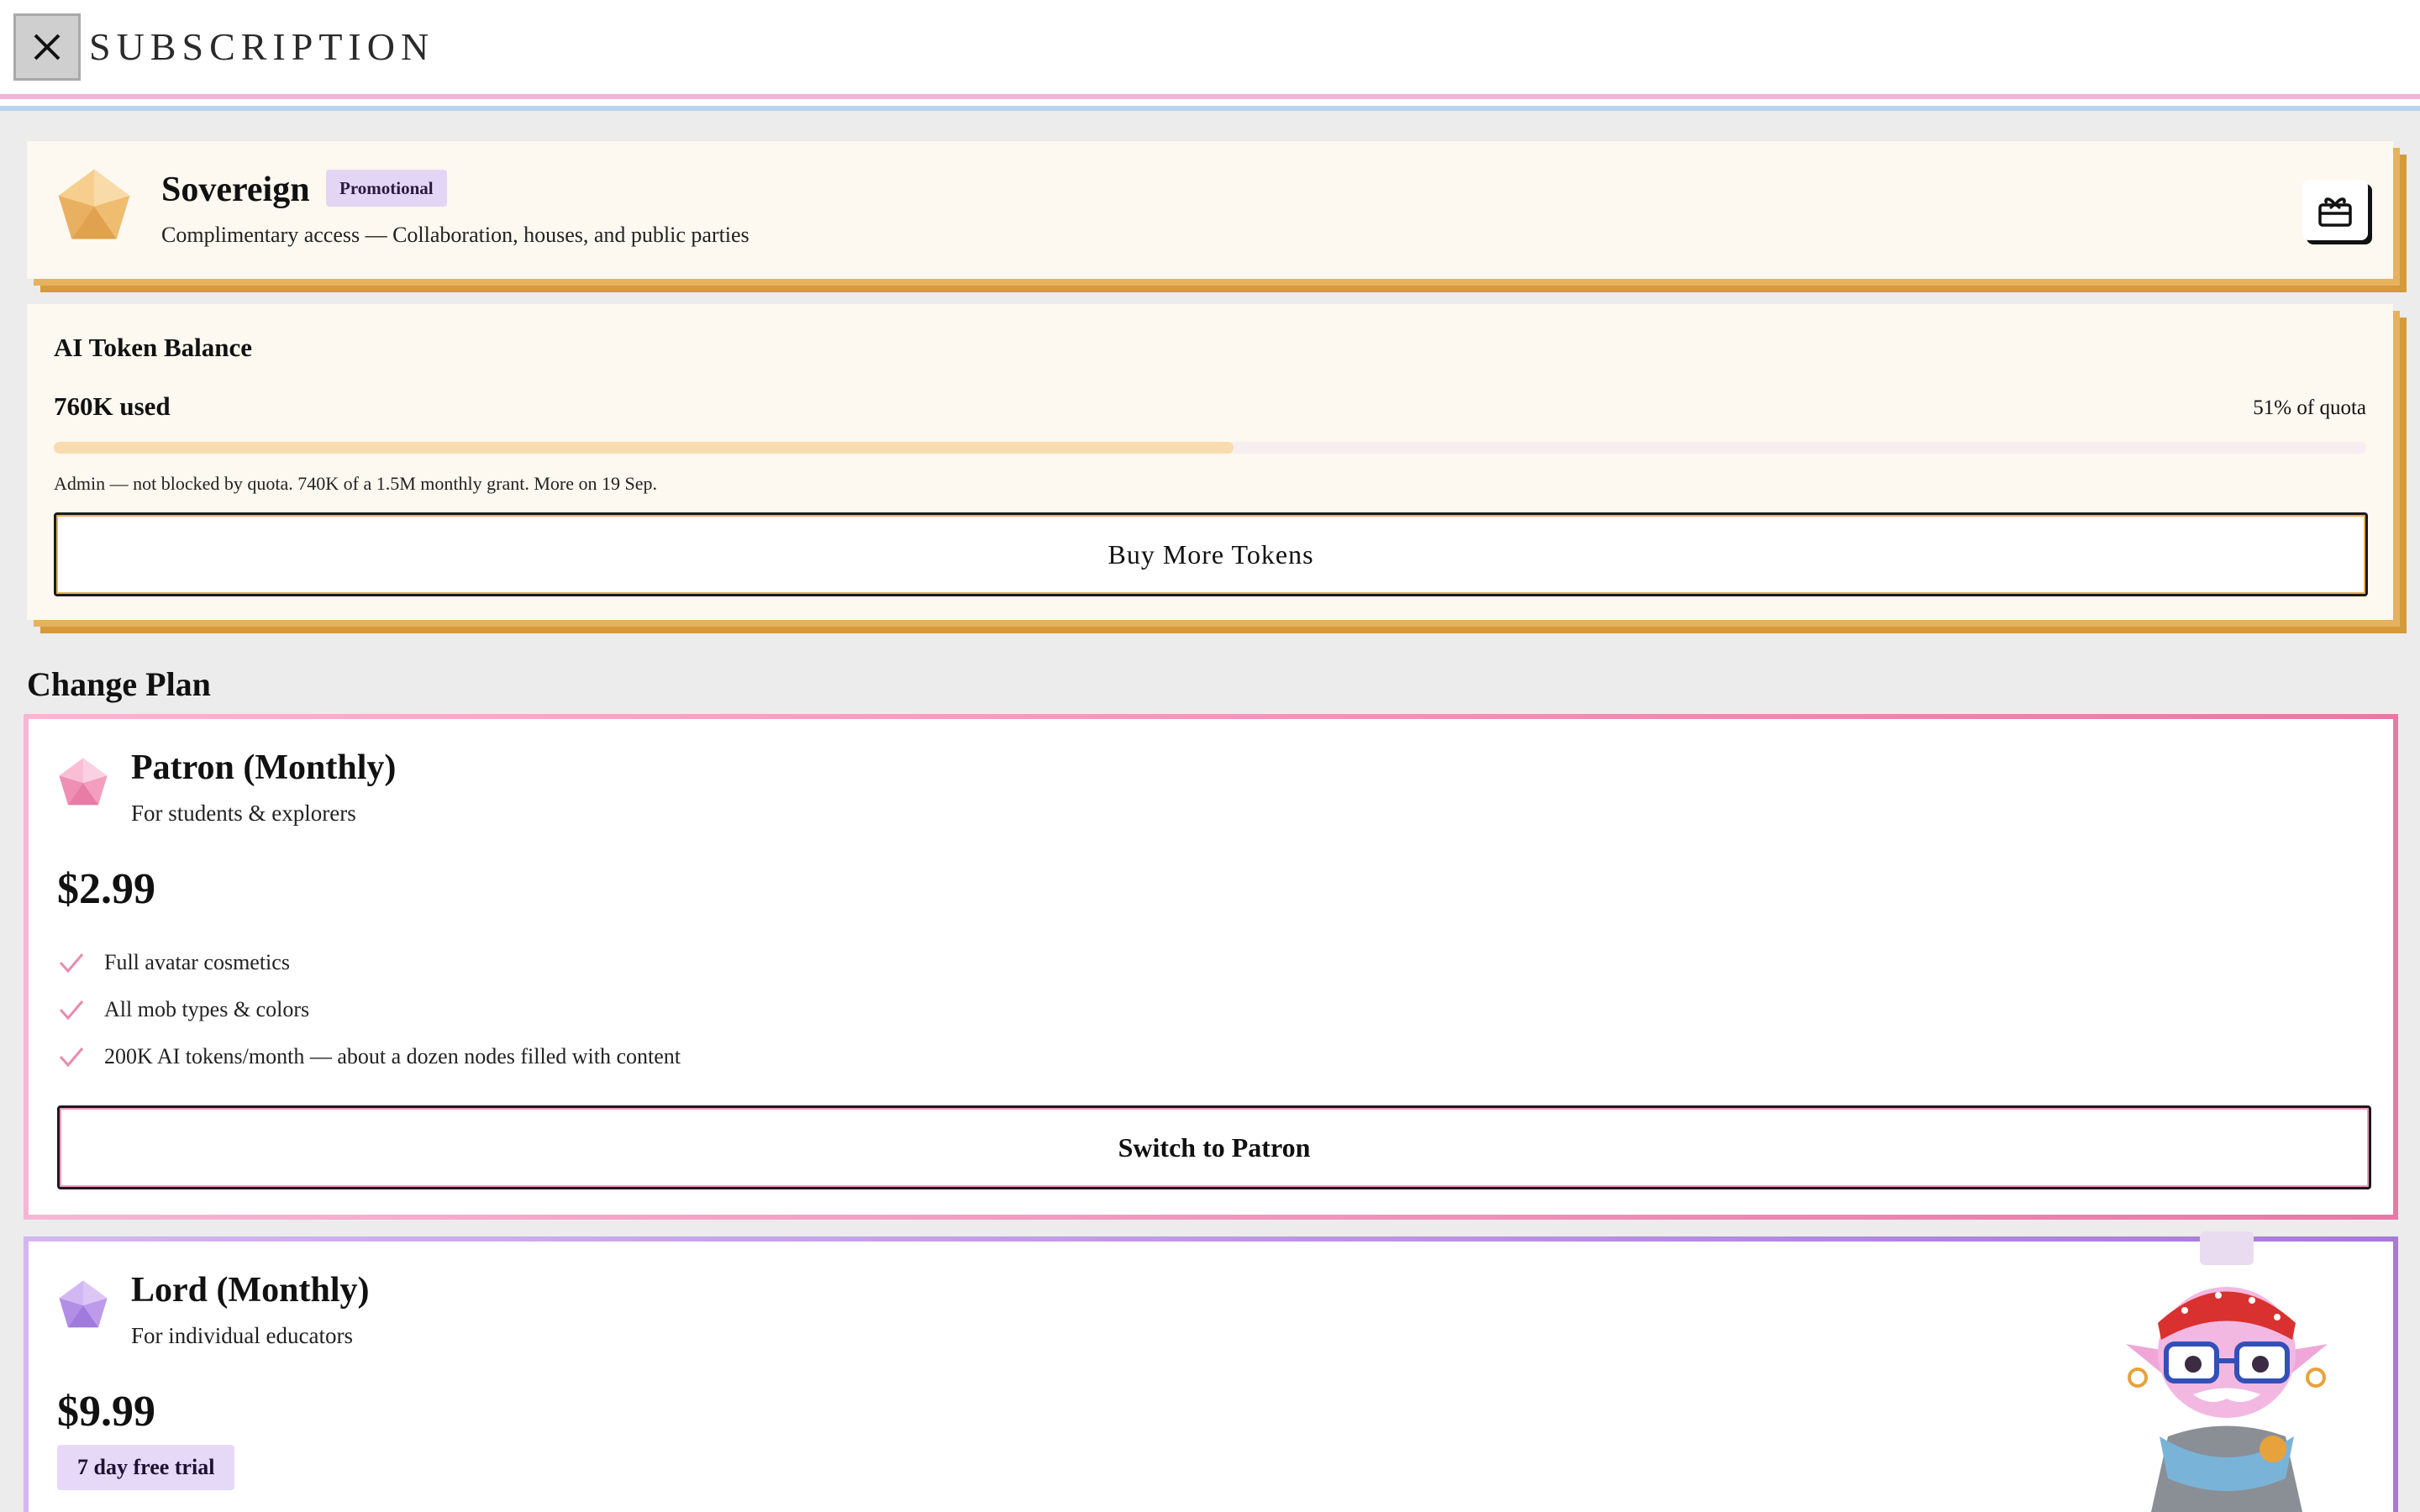 Image resolution: width=2420 pixels, height=1512 pixels. What do you see at coordinates (2309, 407) in the screenshot?
I see `quota-percent: 51% of quota` at bounding box center [2309, 407].